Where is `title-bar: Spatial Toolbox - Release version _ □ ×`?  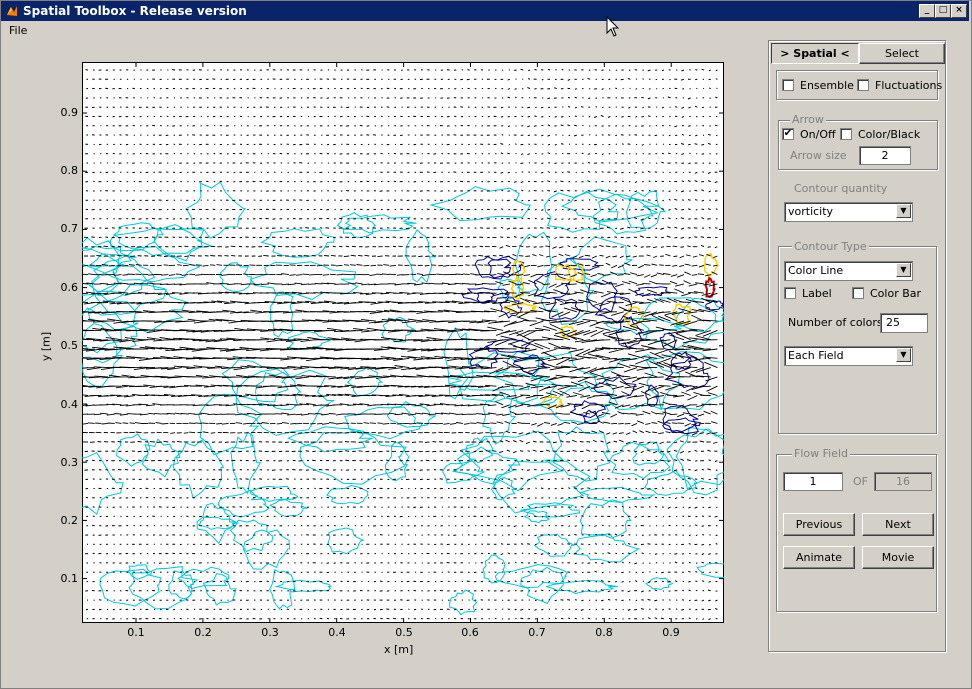
title-bar: Spatial Toolbox - Release version _ □ × is located at coordinates (485, 11).